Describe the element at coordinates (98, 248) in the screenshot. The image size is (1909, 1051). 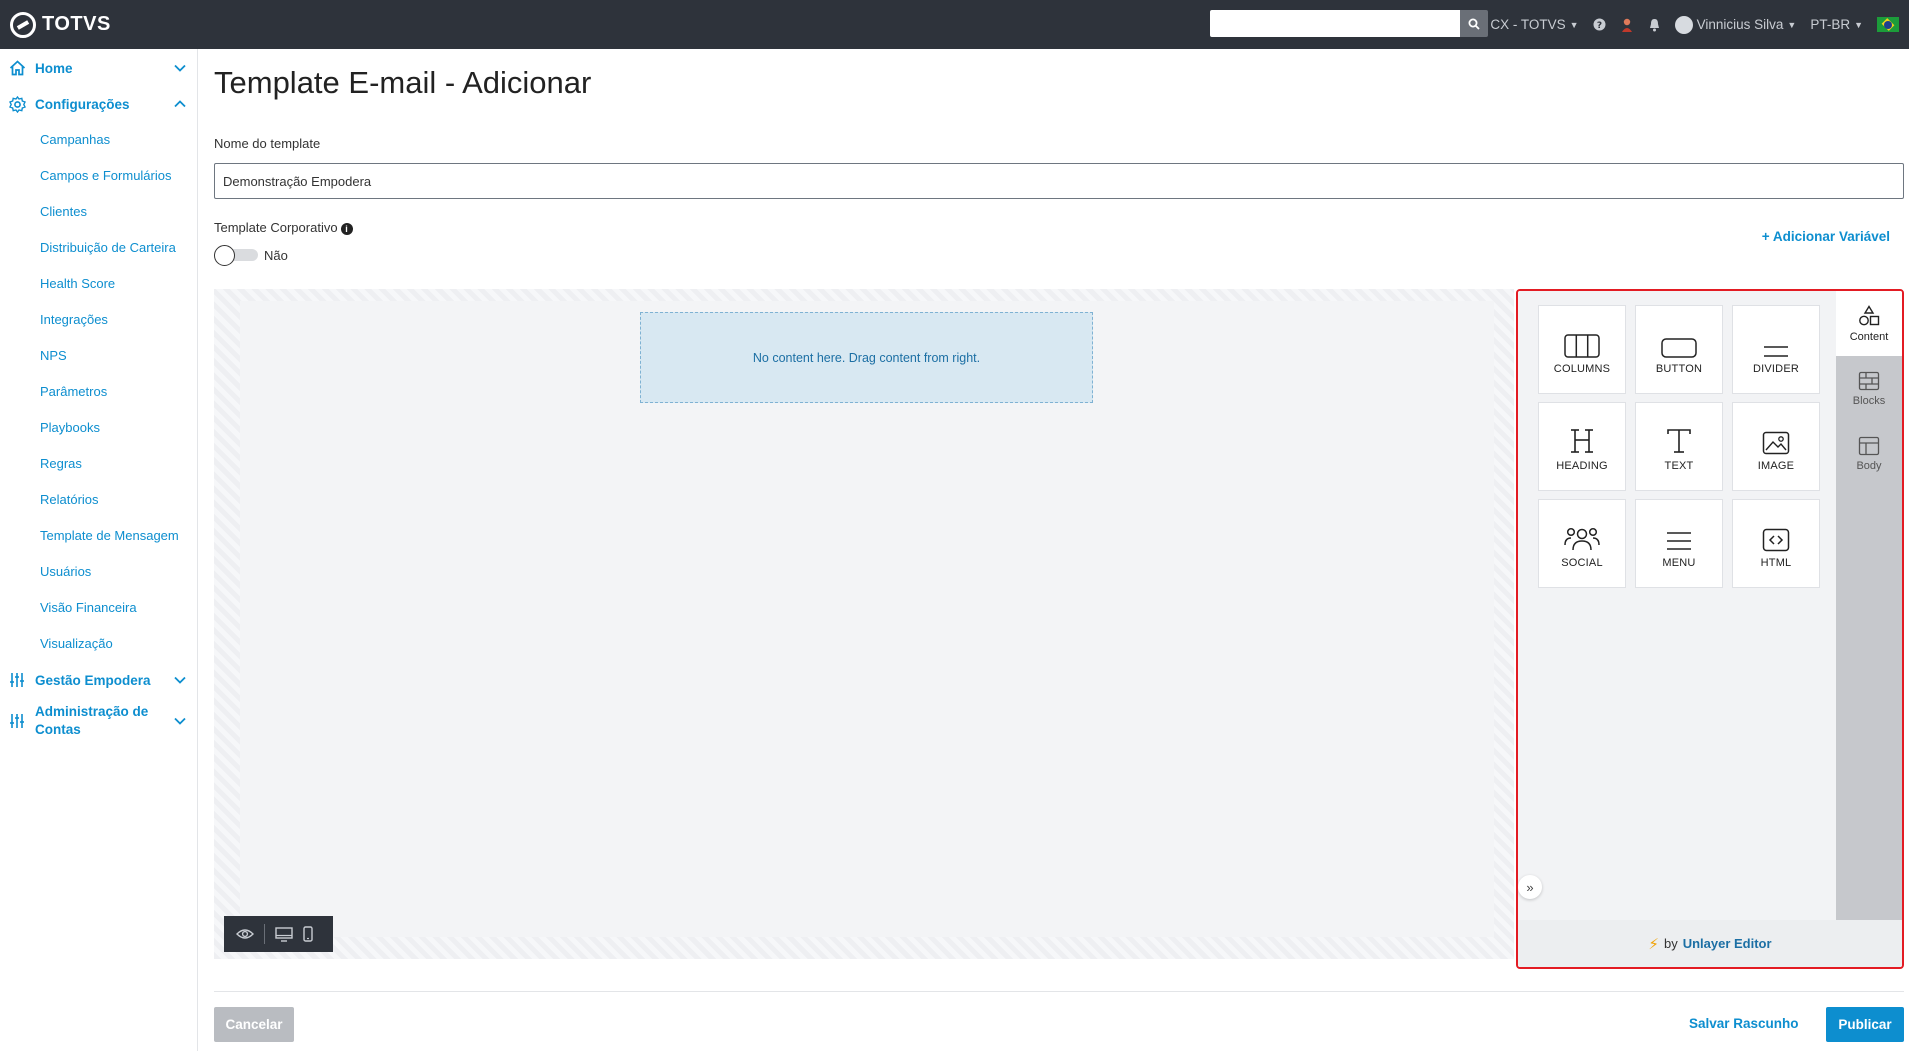
I see `sidebar-item: Distribuição de Carteira` at that location.